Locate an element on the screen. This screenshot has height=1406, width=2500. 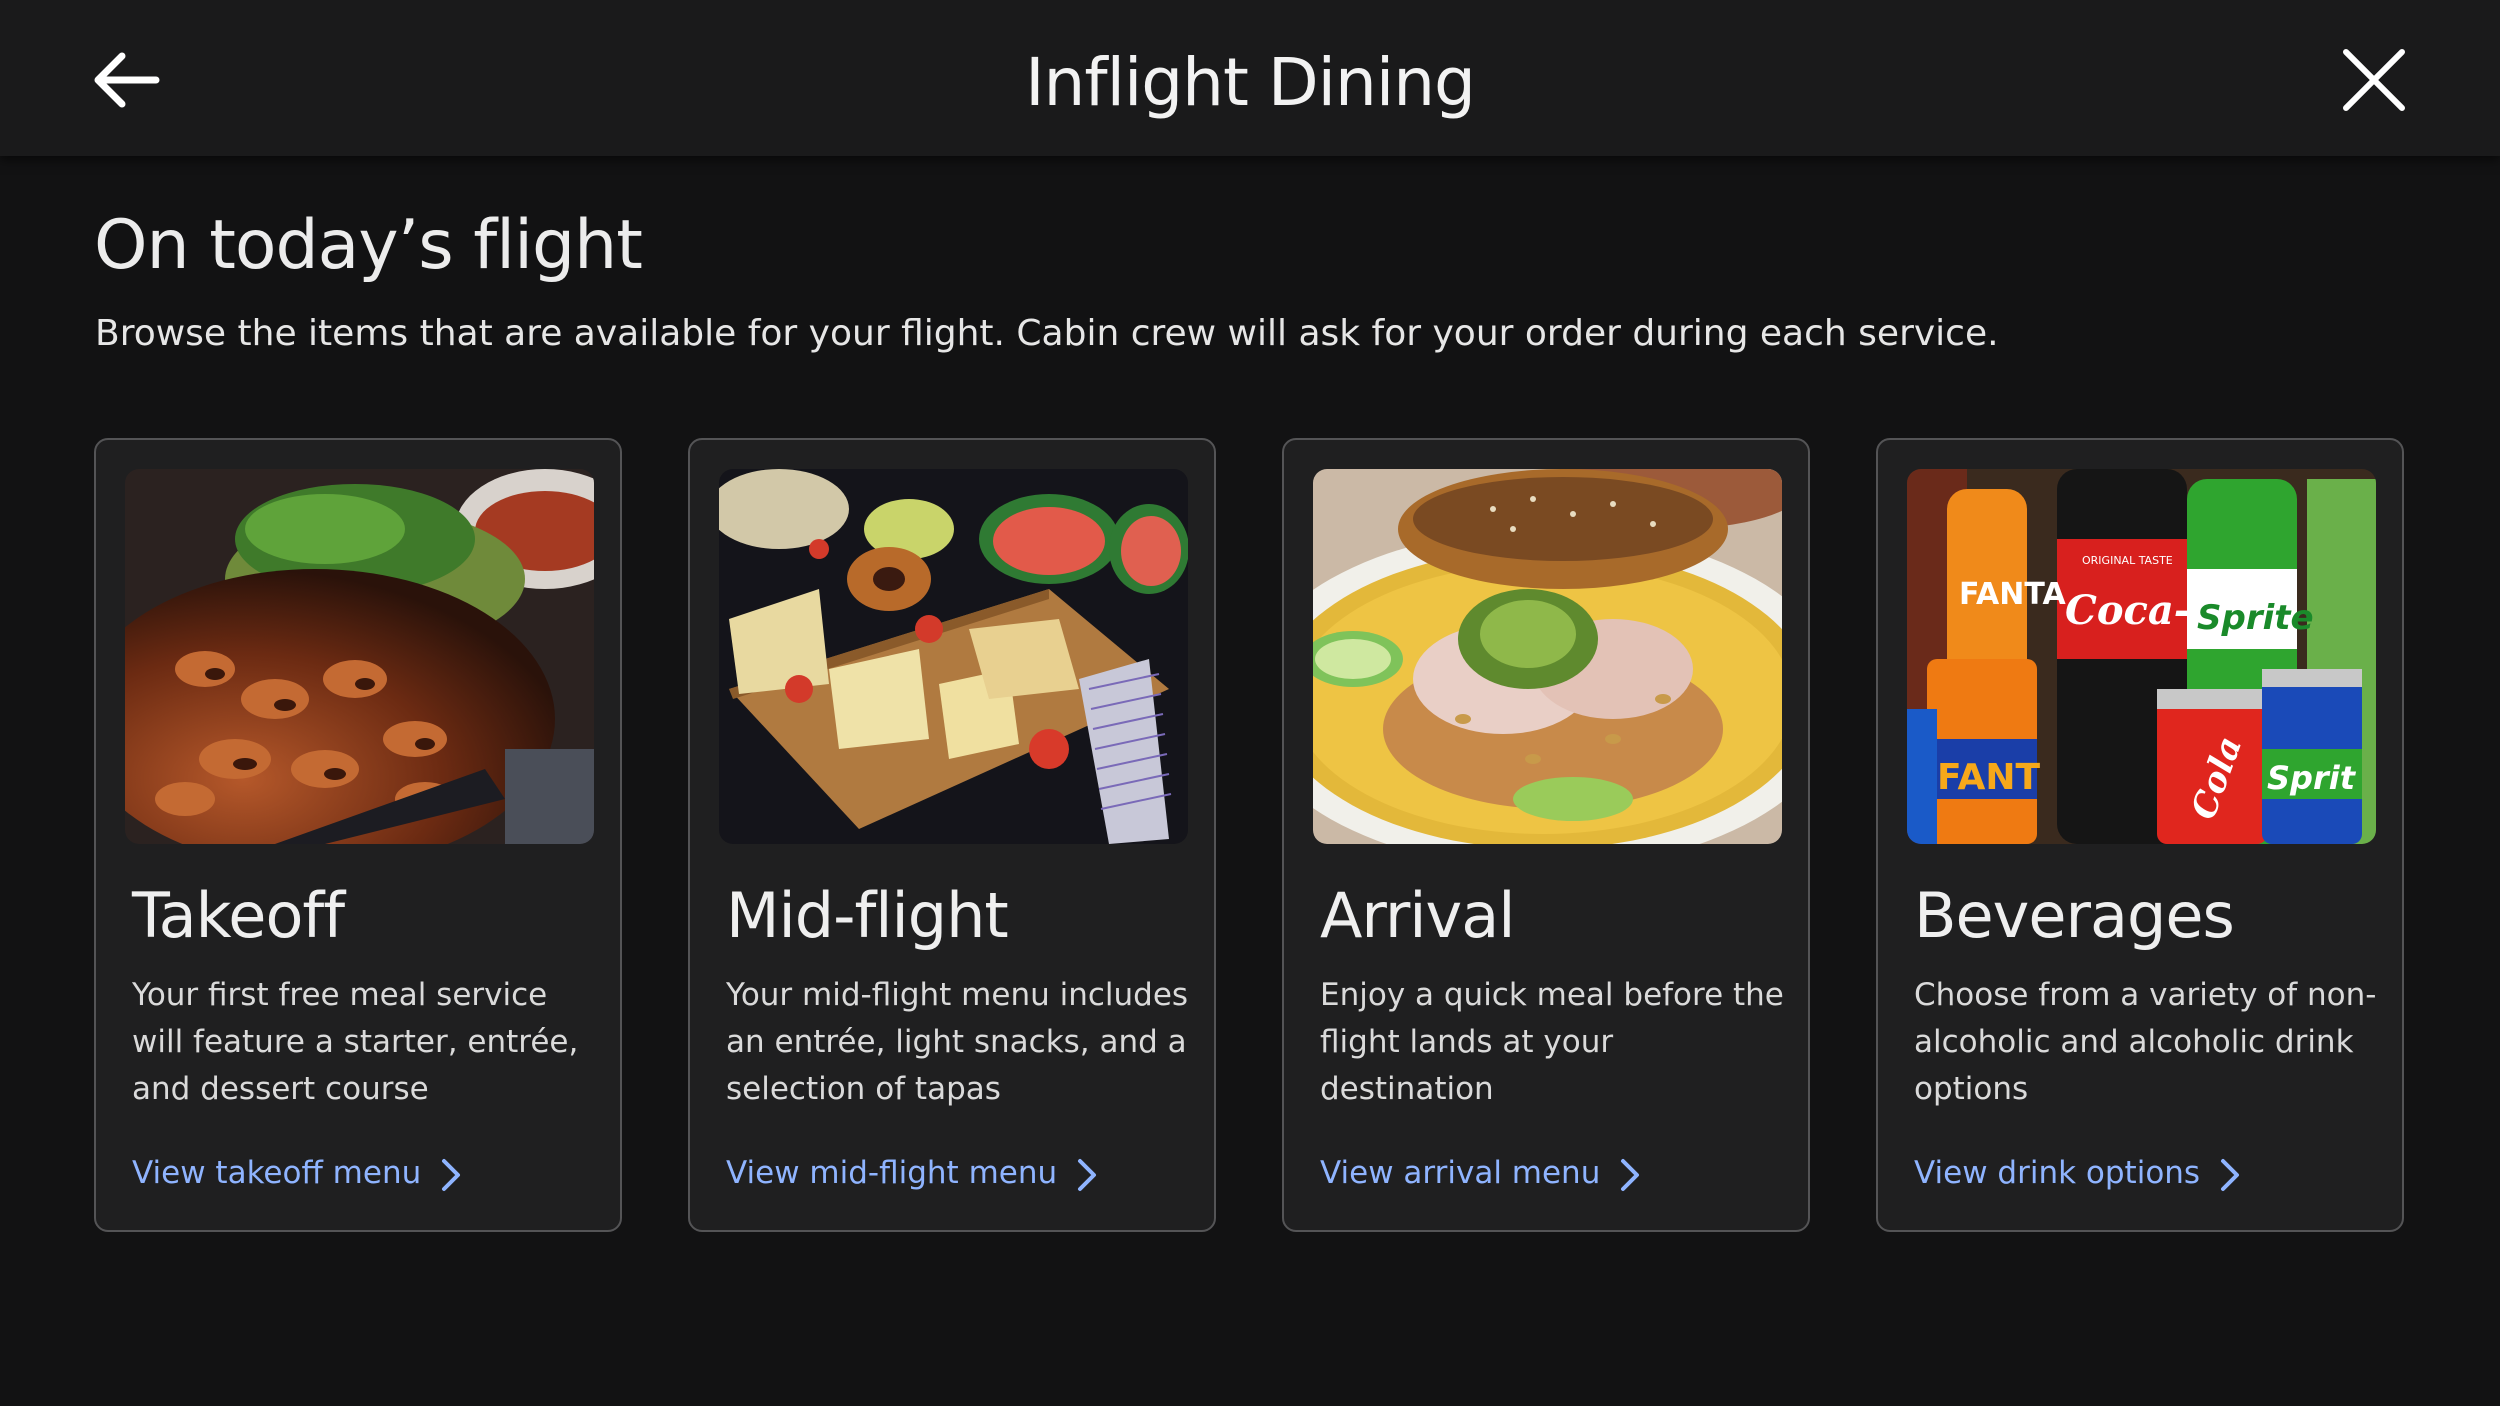
close-button is located at coordinates (2374, 80).